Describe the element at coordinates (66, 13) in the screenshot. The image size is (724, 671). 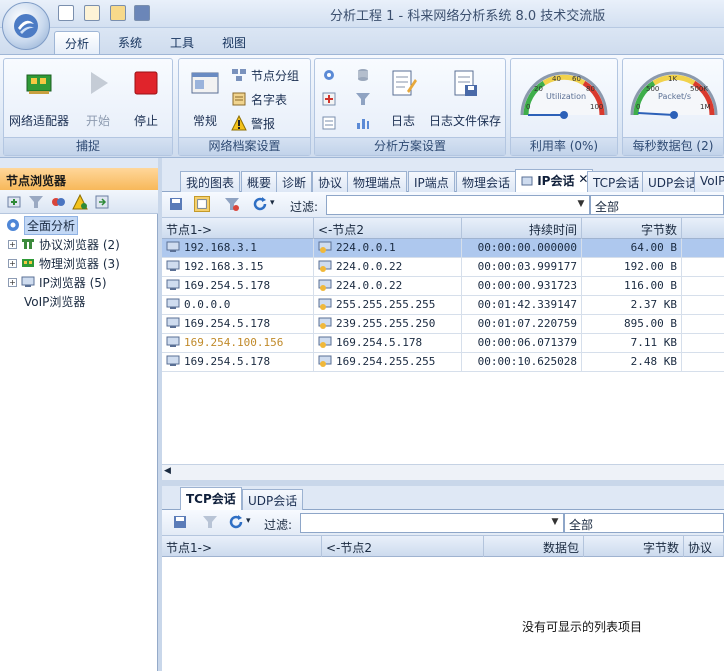
I see `new-file-icon` at that location.